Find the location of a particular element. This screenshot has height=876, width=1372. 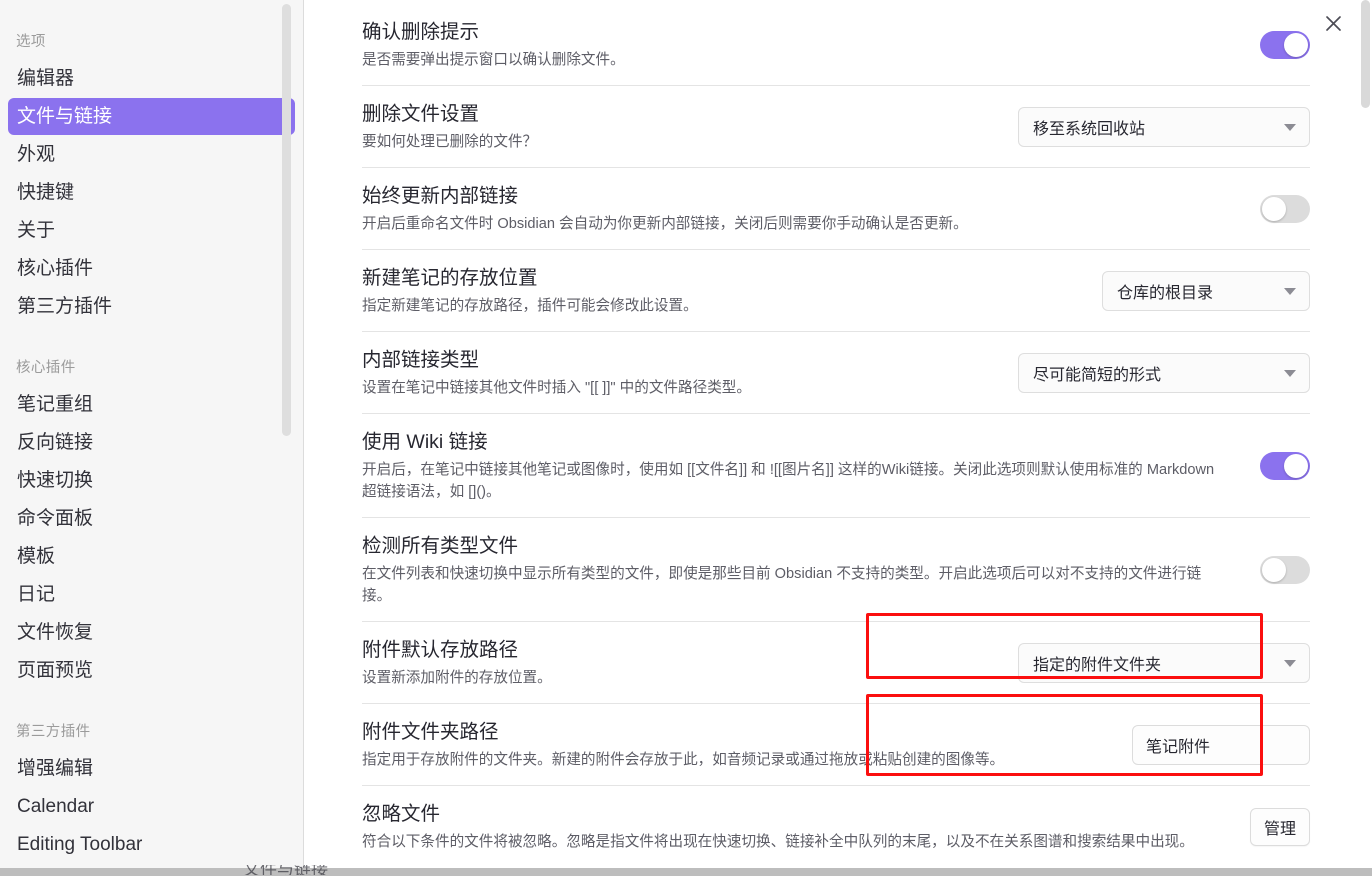

sidebar-item-快捷键: 快捷键 is located at coordinates (151, 192).